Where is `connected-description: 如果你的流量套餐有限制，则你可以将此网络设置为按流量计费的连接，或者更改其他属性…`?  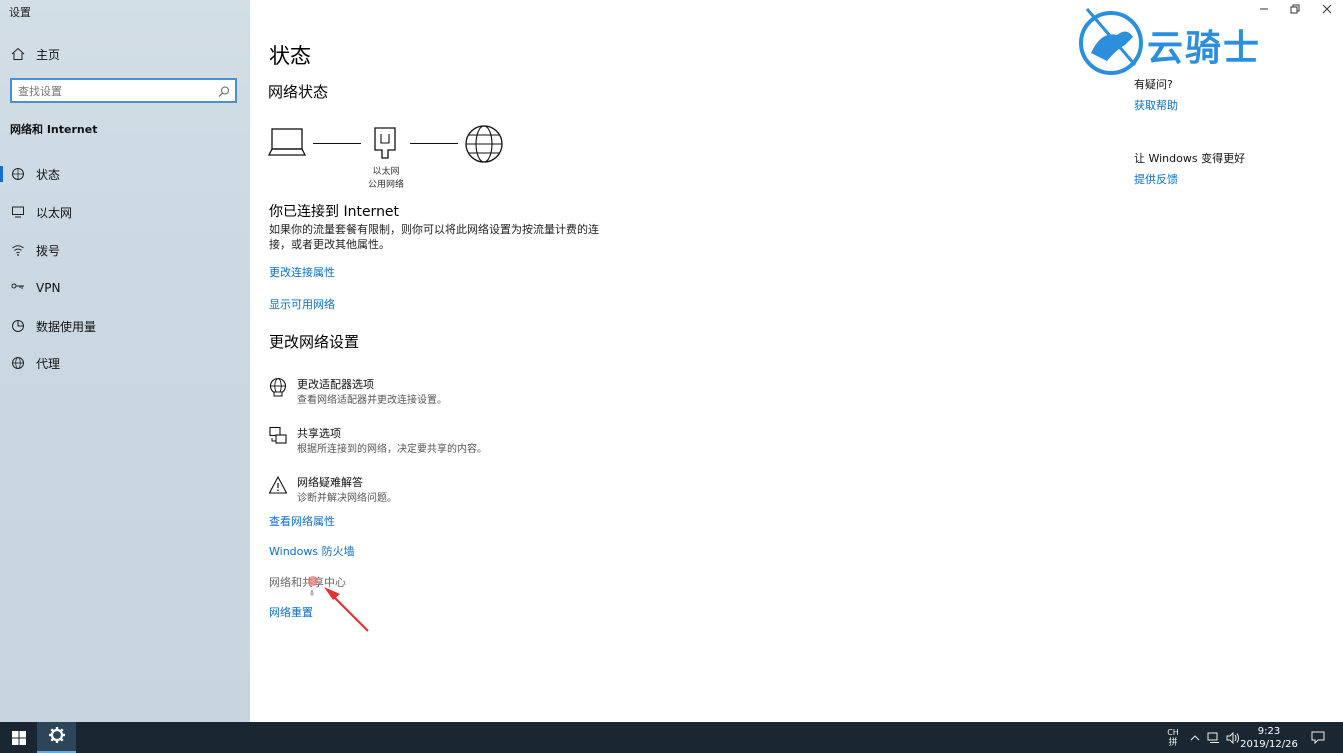
connected-description: 如果你的流量套餐有限制，则你可以将此网络设置为按流量计费的连接，或者更改其他属性… is located at coordinates (434, 237).